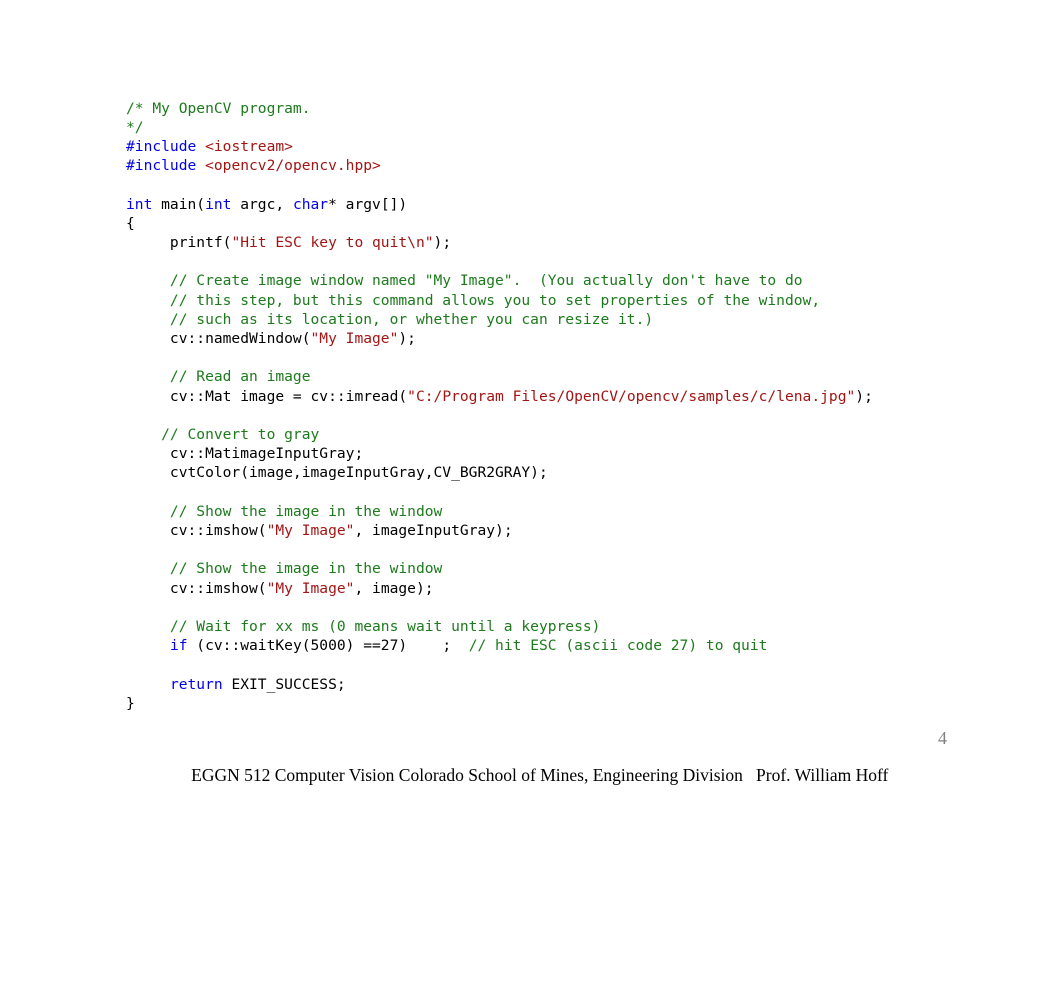  Describe the element at coordinates (576, 434) in the screenshot. I see `code-line: // Convert to gray` at that location.